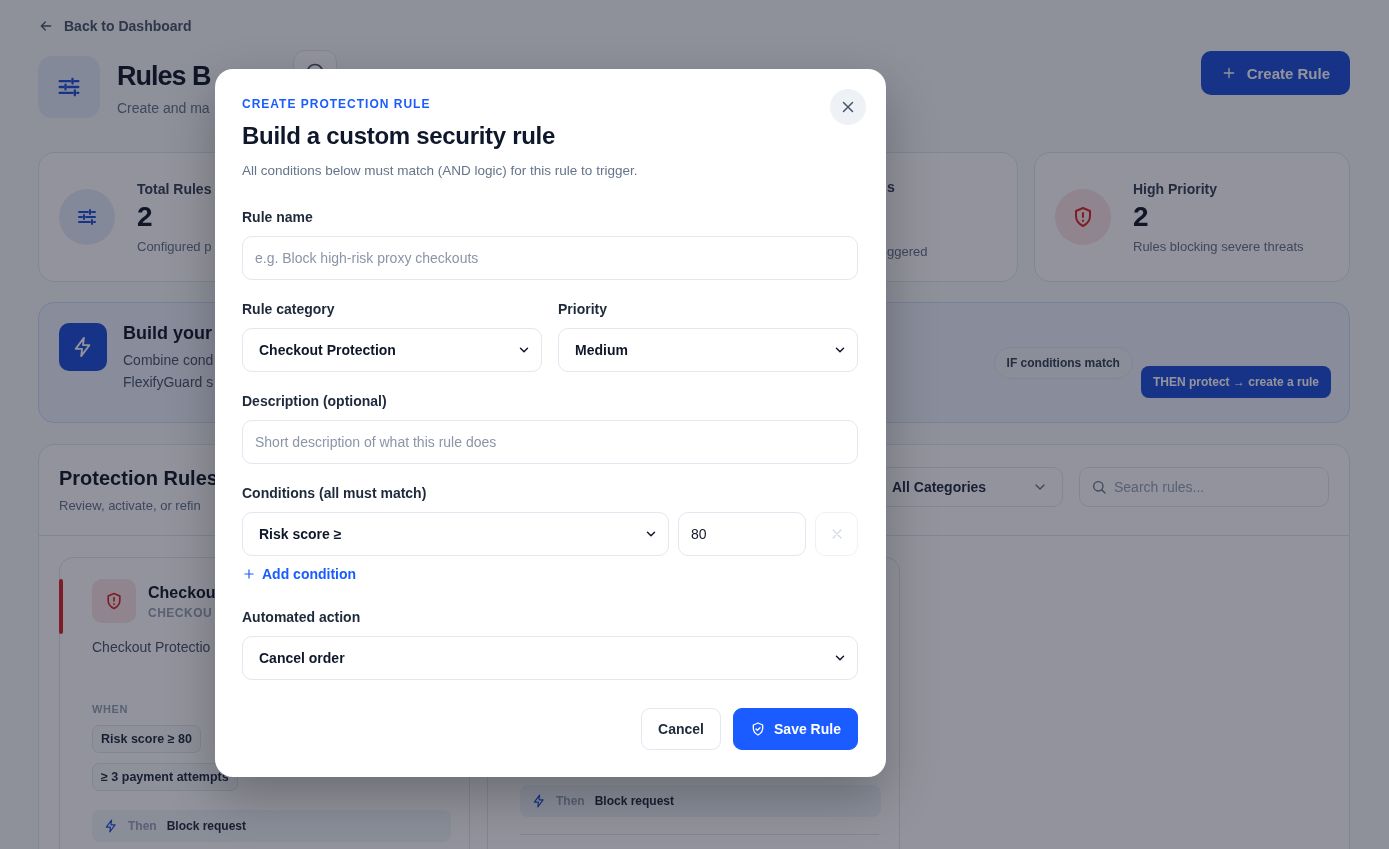 The width and height of the screenshot is (1389, 849). I want to click on page-title: Rules B, so click(164, 76).